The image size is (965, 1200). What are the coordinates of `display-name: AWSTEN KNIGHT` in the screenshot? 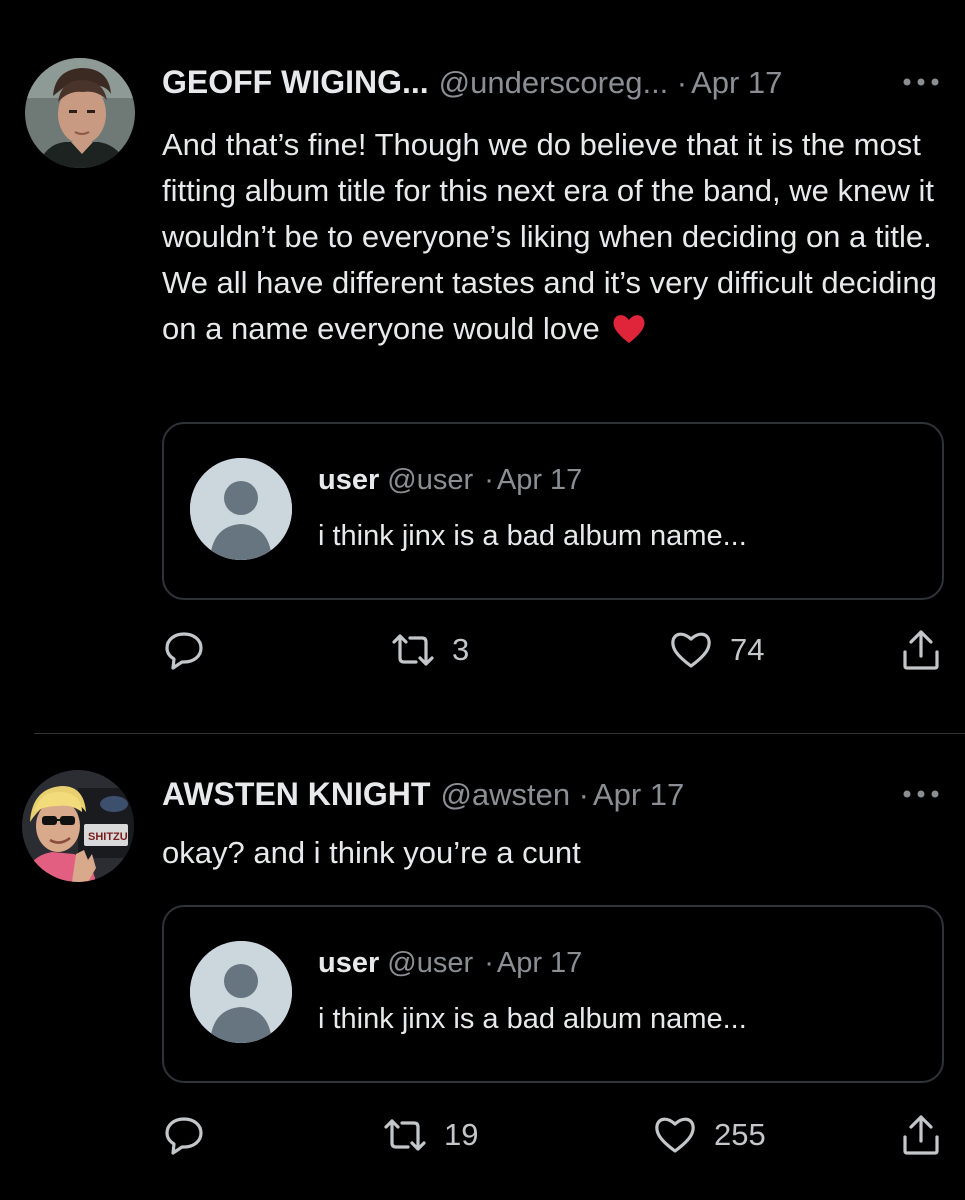 It's located at (296, 794).